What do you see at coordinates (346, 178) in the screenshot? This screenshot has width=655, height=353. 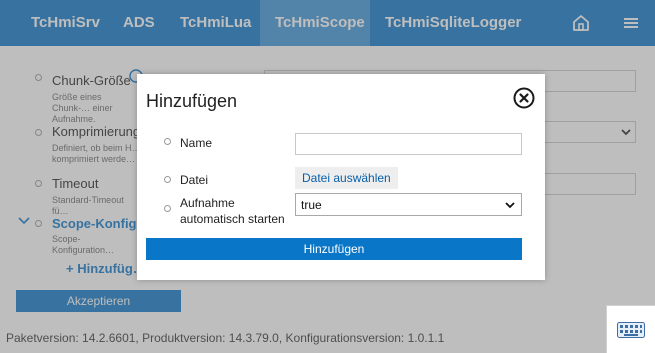 I see `choose-file-button: Datei auswählen` at bounding box center [346, 178].